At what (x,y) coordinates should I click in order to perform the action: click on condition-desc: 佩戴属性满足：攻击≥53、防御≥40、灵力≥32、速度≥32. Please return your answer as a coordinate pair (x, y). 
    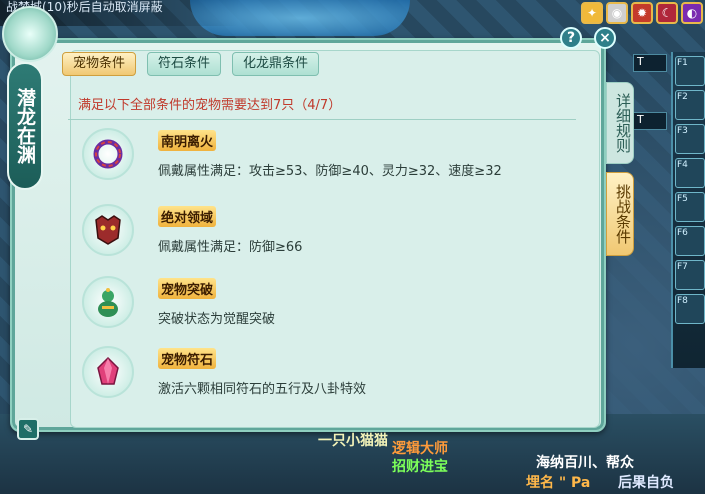
    Looking at the image, I should click on (330, 171).